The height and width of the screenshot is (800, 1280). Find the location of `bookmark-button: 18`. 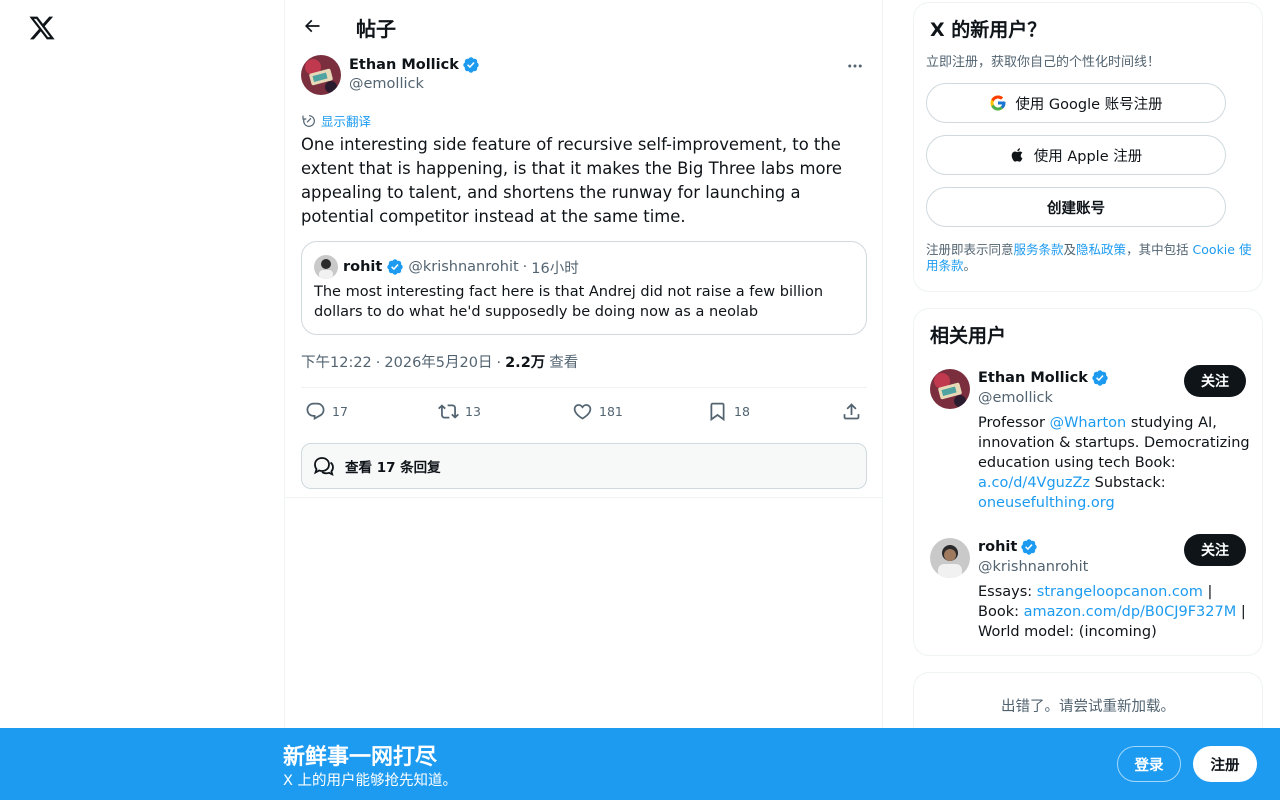

bookmark-button: 18 is located at coordinates (728, 411).